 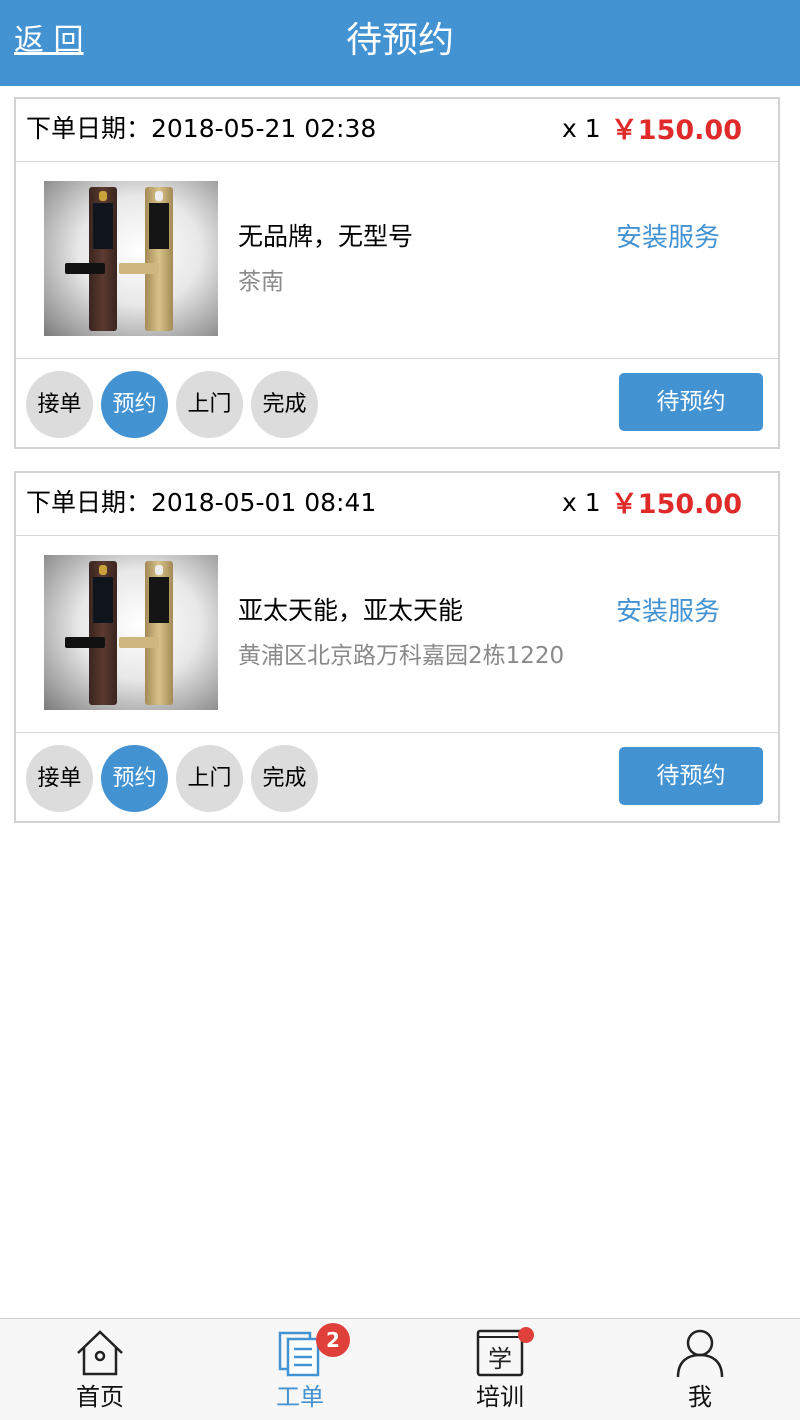 I want to click on tab-training: 学 培训, so click(x=500, y=1369).